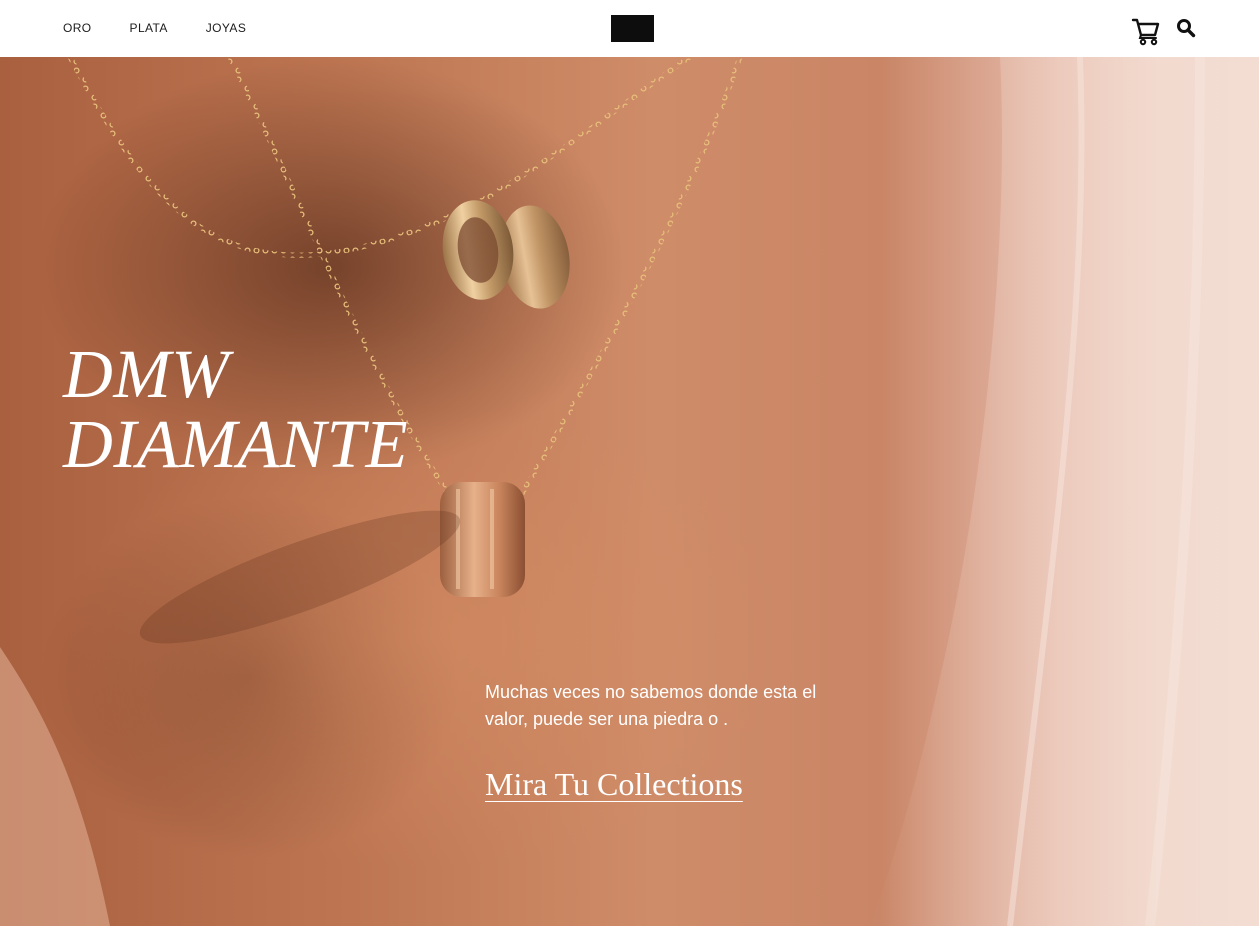 The width and height of the screenshot is (1259, 926). I want to click on site-header: ORO PLATA JOYAS, so click(629, 28).